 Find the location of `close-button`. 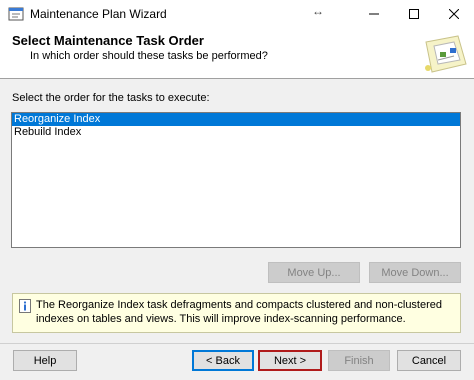

close-button is located at coordinates (454, 14).